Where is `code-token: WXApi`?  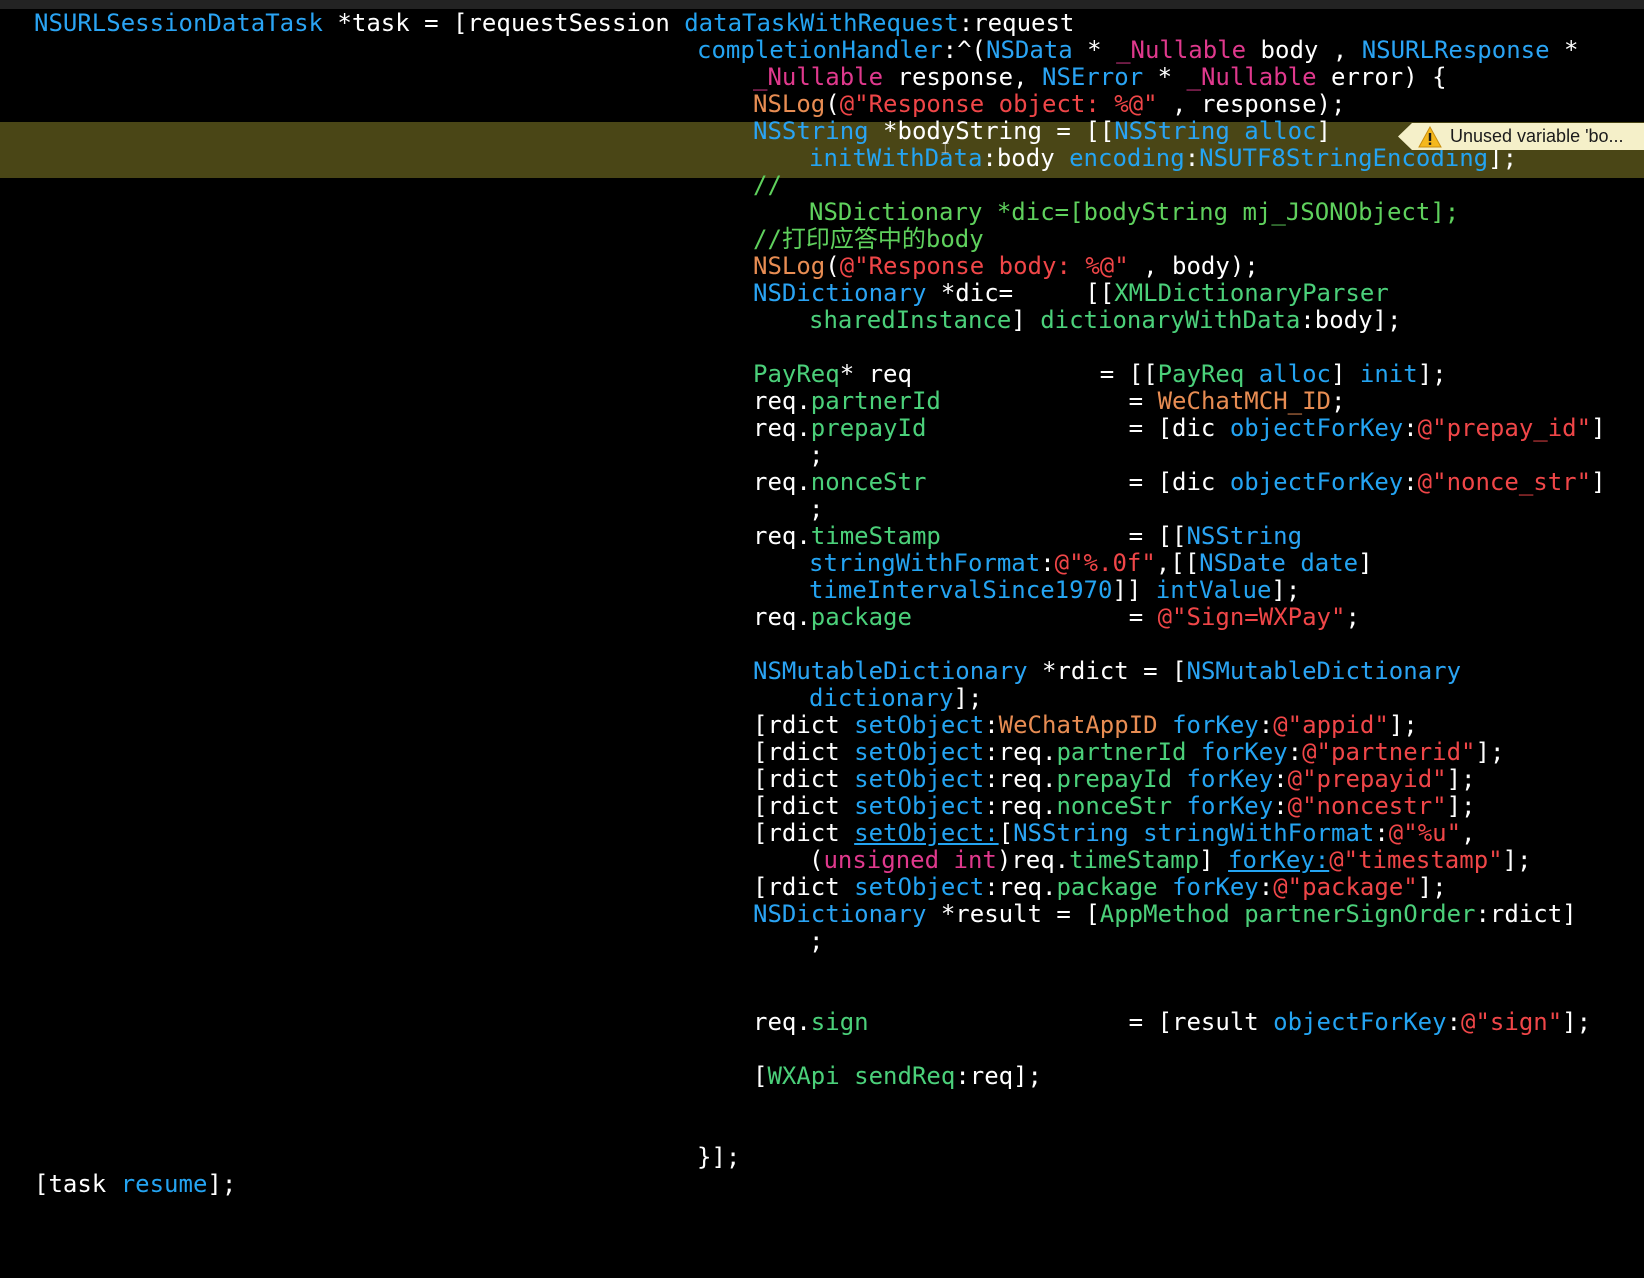 code-token: WXApi is located at coordinates (803, 1076).